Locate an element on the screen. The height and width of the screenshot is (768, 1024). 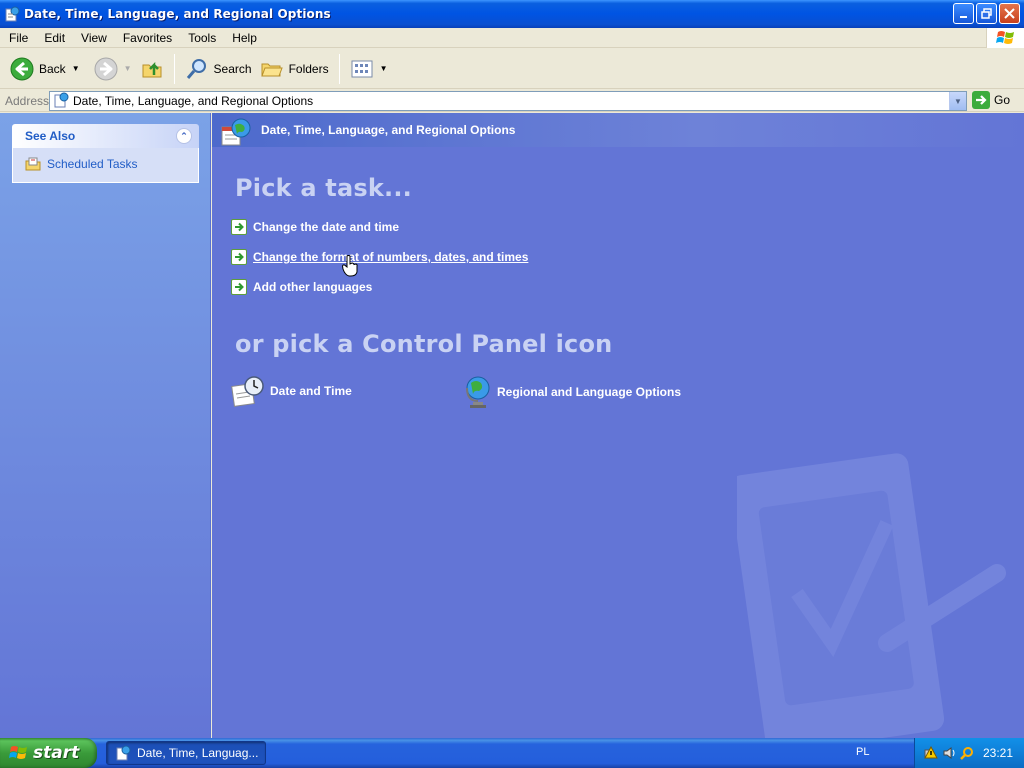
menu-edit: Edit is located at coordinates (54, 38).